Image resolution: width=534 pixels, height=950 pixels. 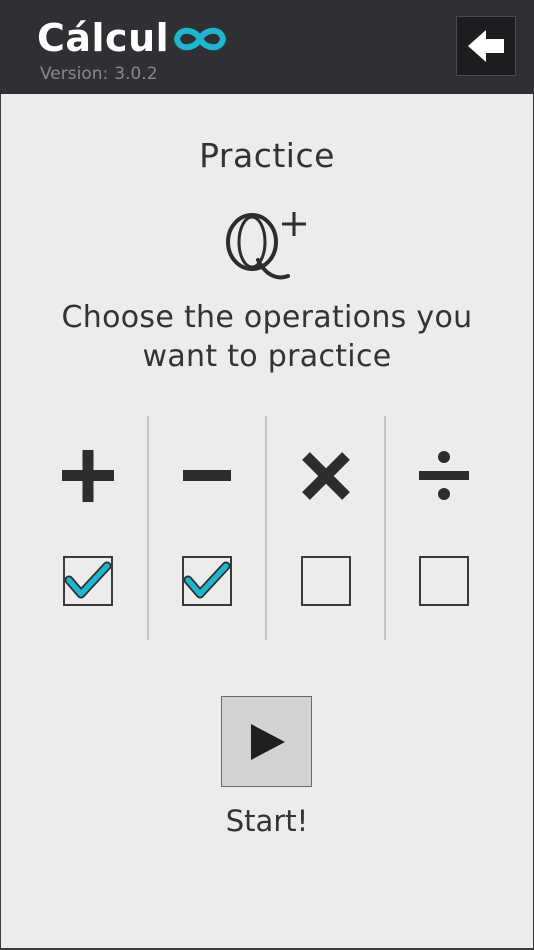 I want to click on page-title: Practice, so click(x=267, y=155).